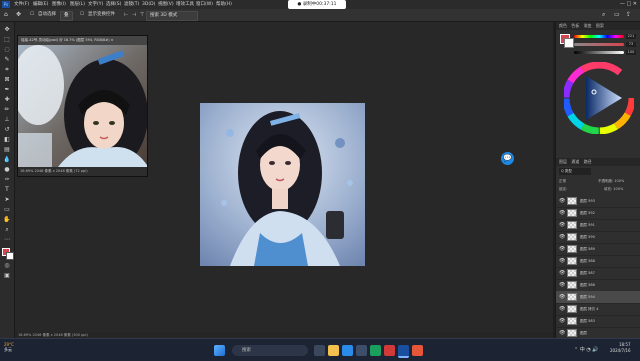 The width and height of the screenshot is (640, 361). What do you see at coordinates (631, 36) in the screenshot?
I see `hue-value: 221` at bounding box center [631, 36].